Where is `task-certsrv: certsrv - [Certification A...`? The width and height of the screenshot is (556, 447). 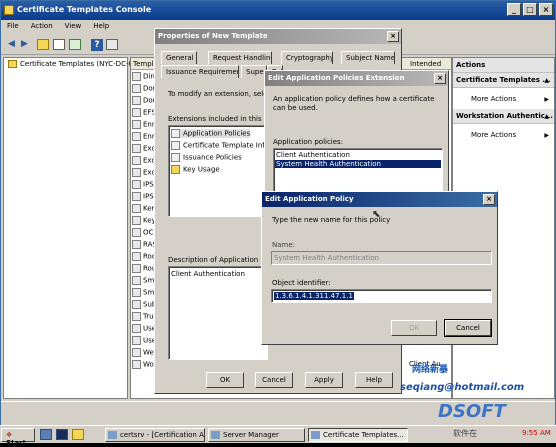 task-certsrv: certsrv - [Certification A... is located at coordinates (155, 435).